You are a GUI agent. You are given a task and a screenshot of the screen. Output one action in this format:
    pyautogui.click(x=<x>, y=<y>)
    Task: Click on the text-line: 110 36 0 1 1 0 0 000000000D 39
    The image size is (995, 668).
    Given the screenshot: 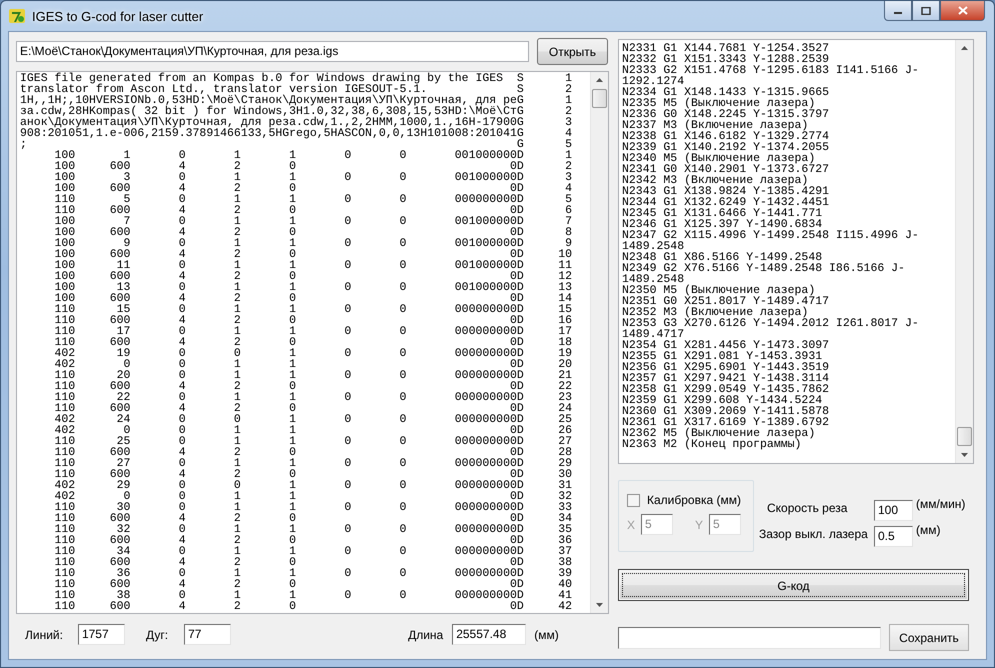 What is the action you would take?
    pyautogui.click(x=312, y=573)
    